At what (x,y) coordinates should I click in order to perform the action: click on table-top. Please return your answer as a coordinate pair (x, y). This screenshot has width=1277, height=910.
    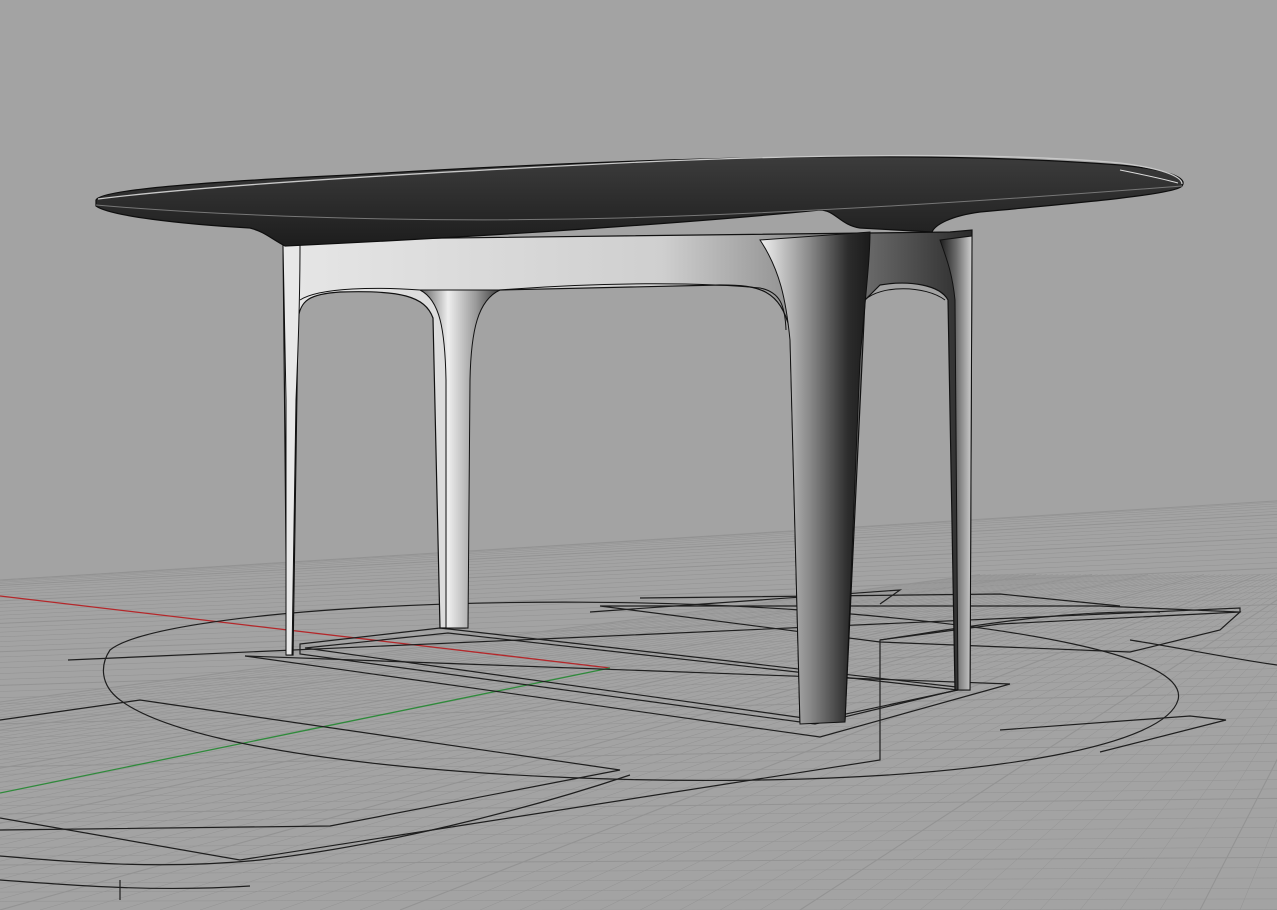
    Looking at the image, I should click on (639, 201).